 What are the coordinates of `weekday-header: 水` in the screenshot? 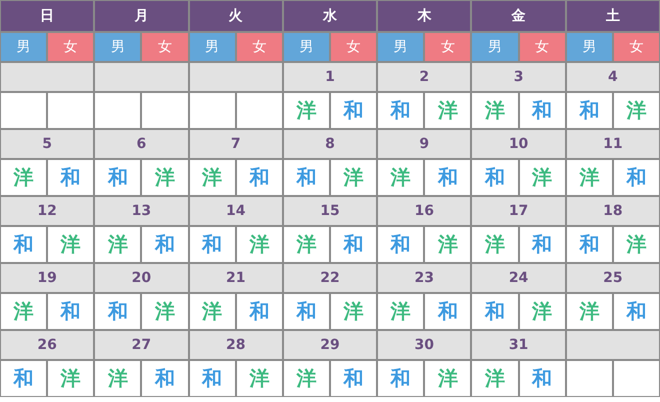 It's located at (330, 16).